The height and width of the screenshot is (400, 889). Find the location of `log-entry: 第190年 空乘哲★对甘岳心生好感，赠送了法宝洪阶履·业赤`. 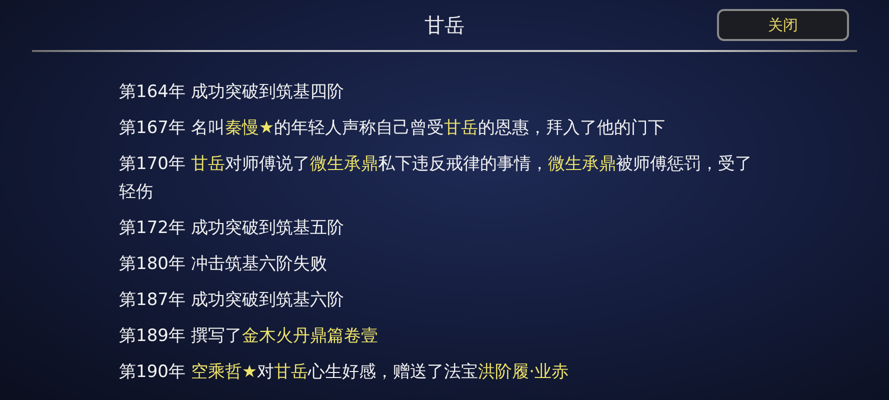

log-entry: 第190年 空乘哲★对甘岳心生好感，赠送了法宝洪阶履·业赤 is located at coordinates (344, 372).